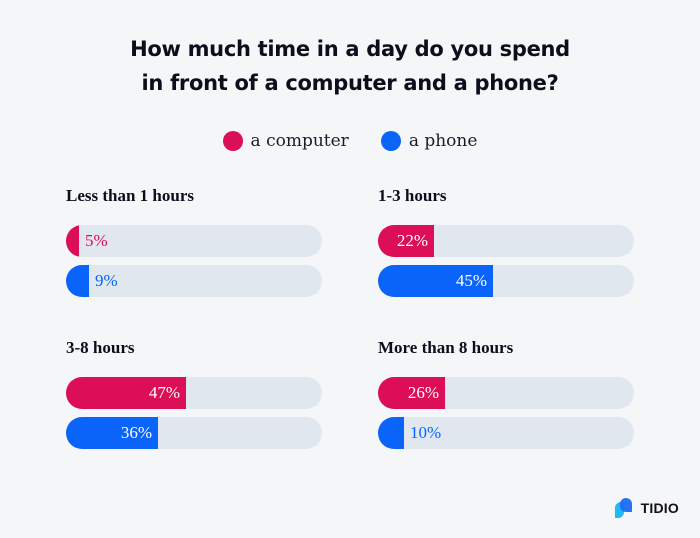 Image resolution: width=700 pixels, height=538 pixels. Describe the element at coordinates (350, 83) in the screenshot. I see `chart-title-line-2: in front of a computer and a phone?` at that location.